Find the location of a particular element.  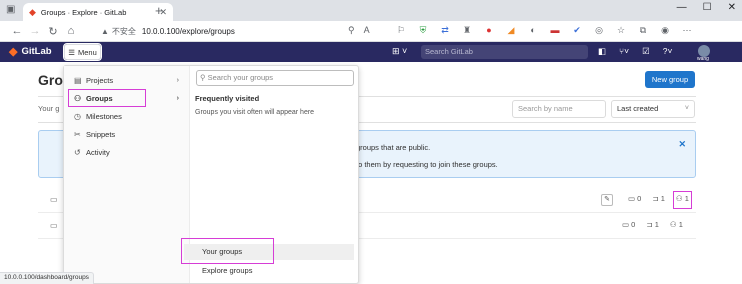

banner-text-1: groups that are public. is located at coordinates (393, 147).